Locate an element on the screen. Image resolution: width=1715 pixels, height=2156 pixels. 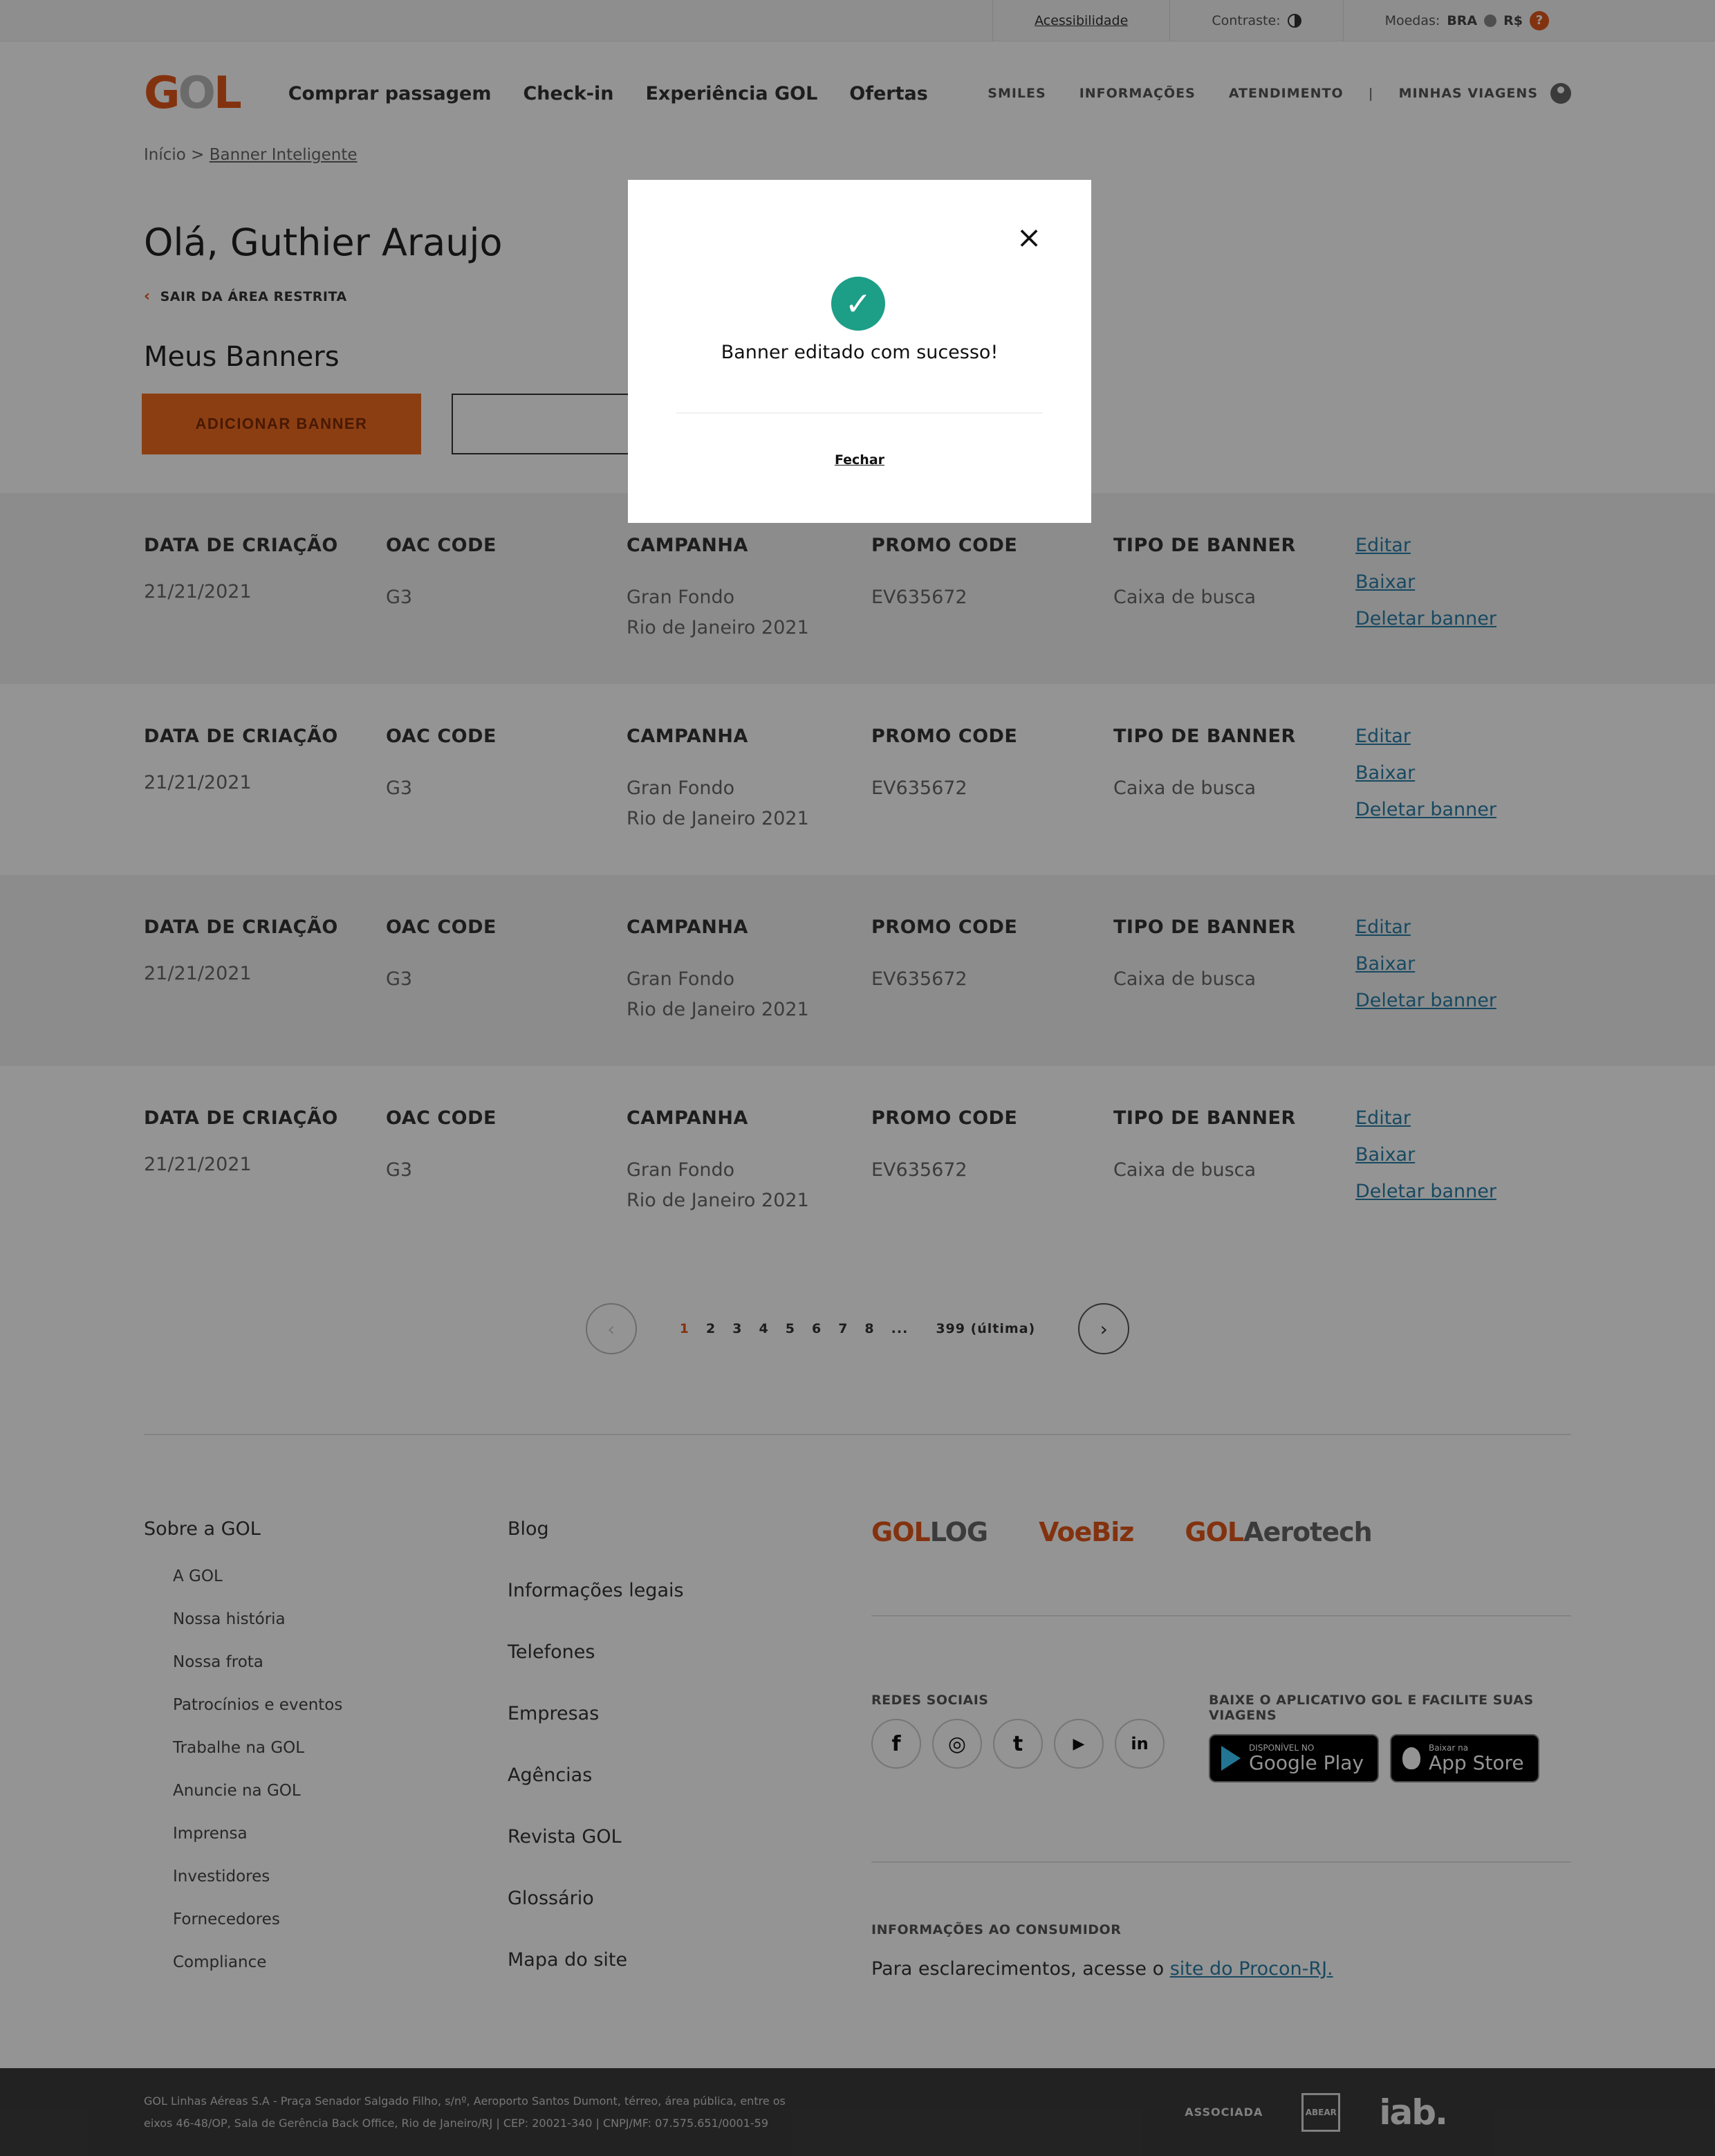
success-modal: × ✓ Banner editado com sucesso! Fechar is located at coordinates (859, 351).